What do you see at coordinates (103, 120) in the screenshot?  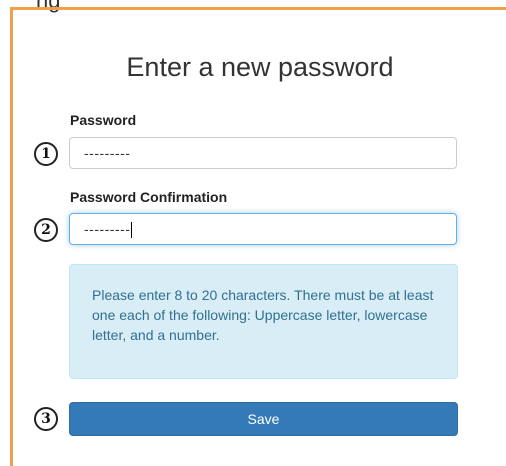 I see `password-label: Password` at bounding box center [103, 120].